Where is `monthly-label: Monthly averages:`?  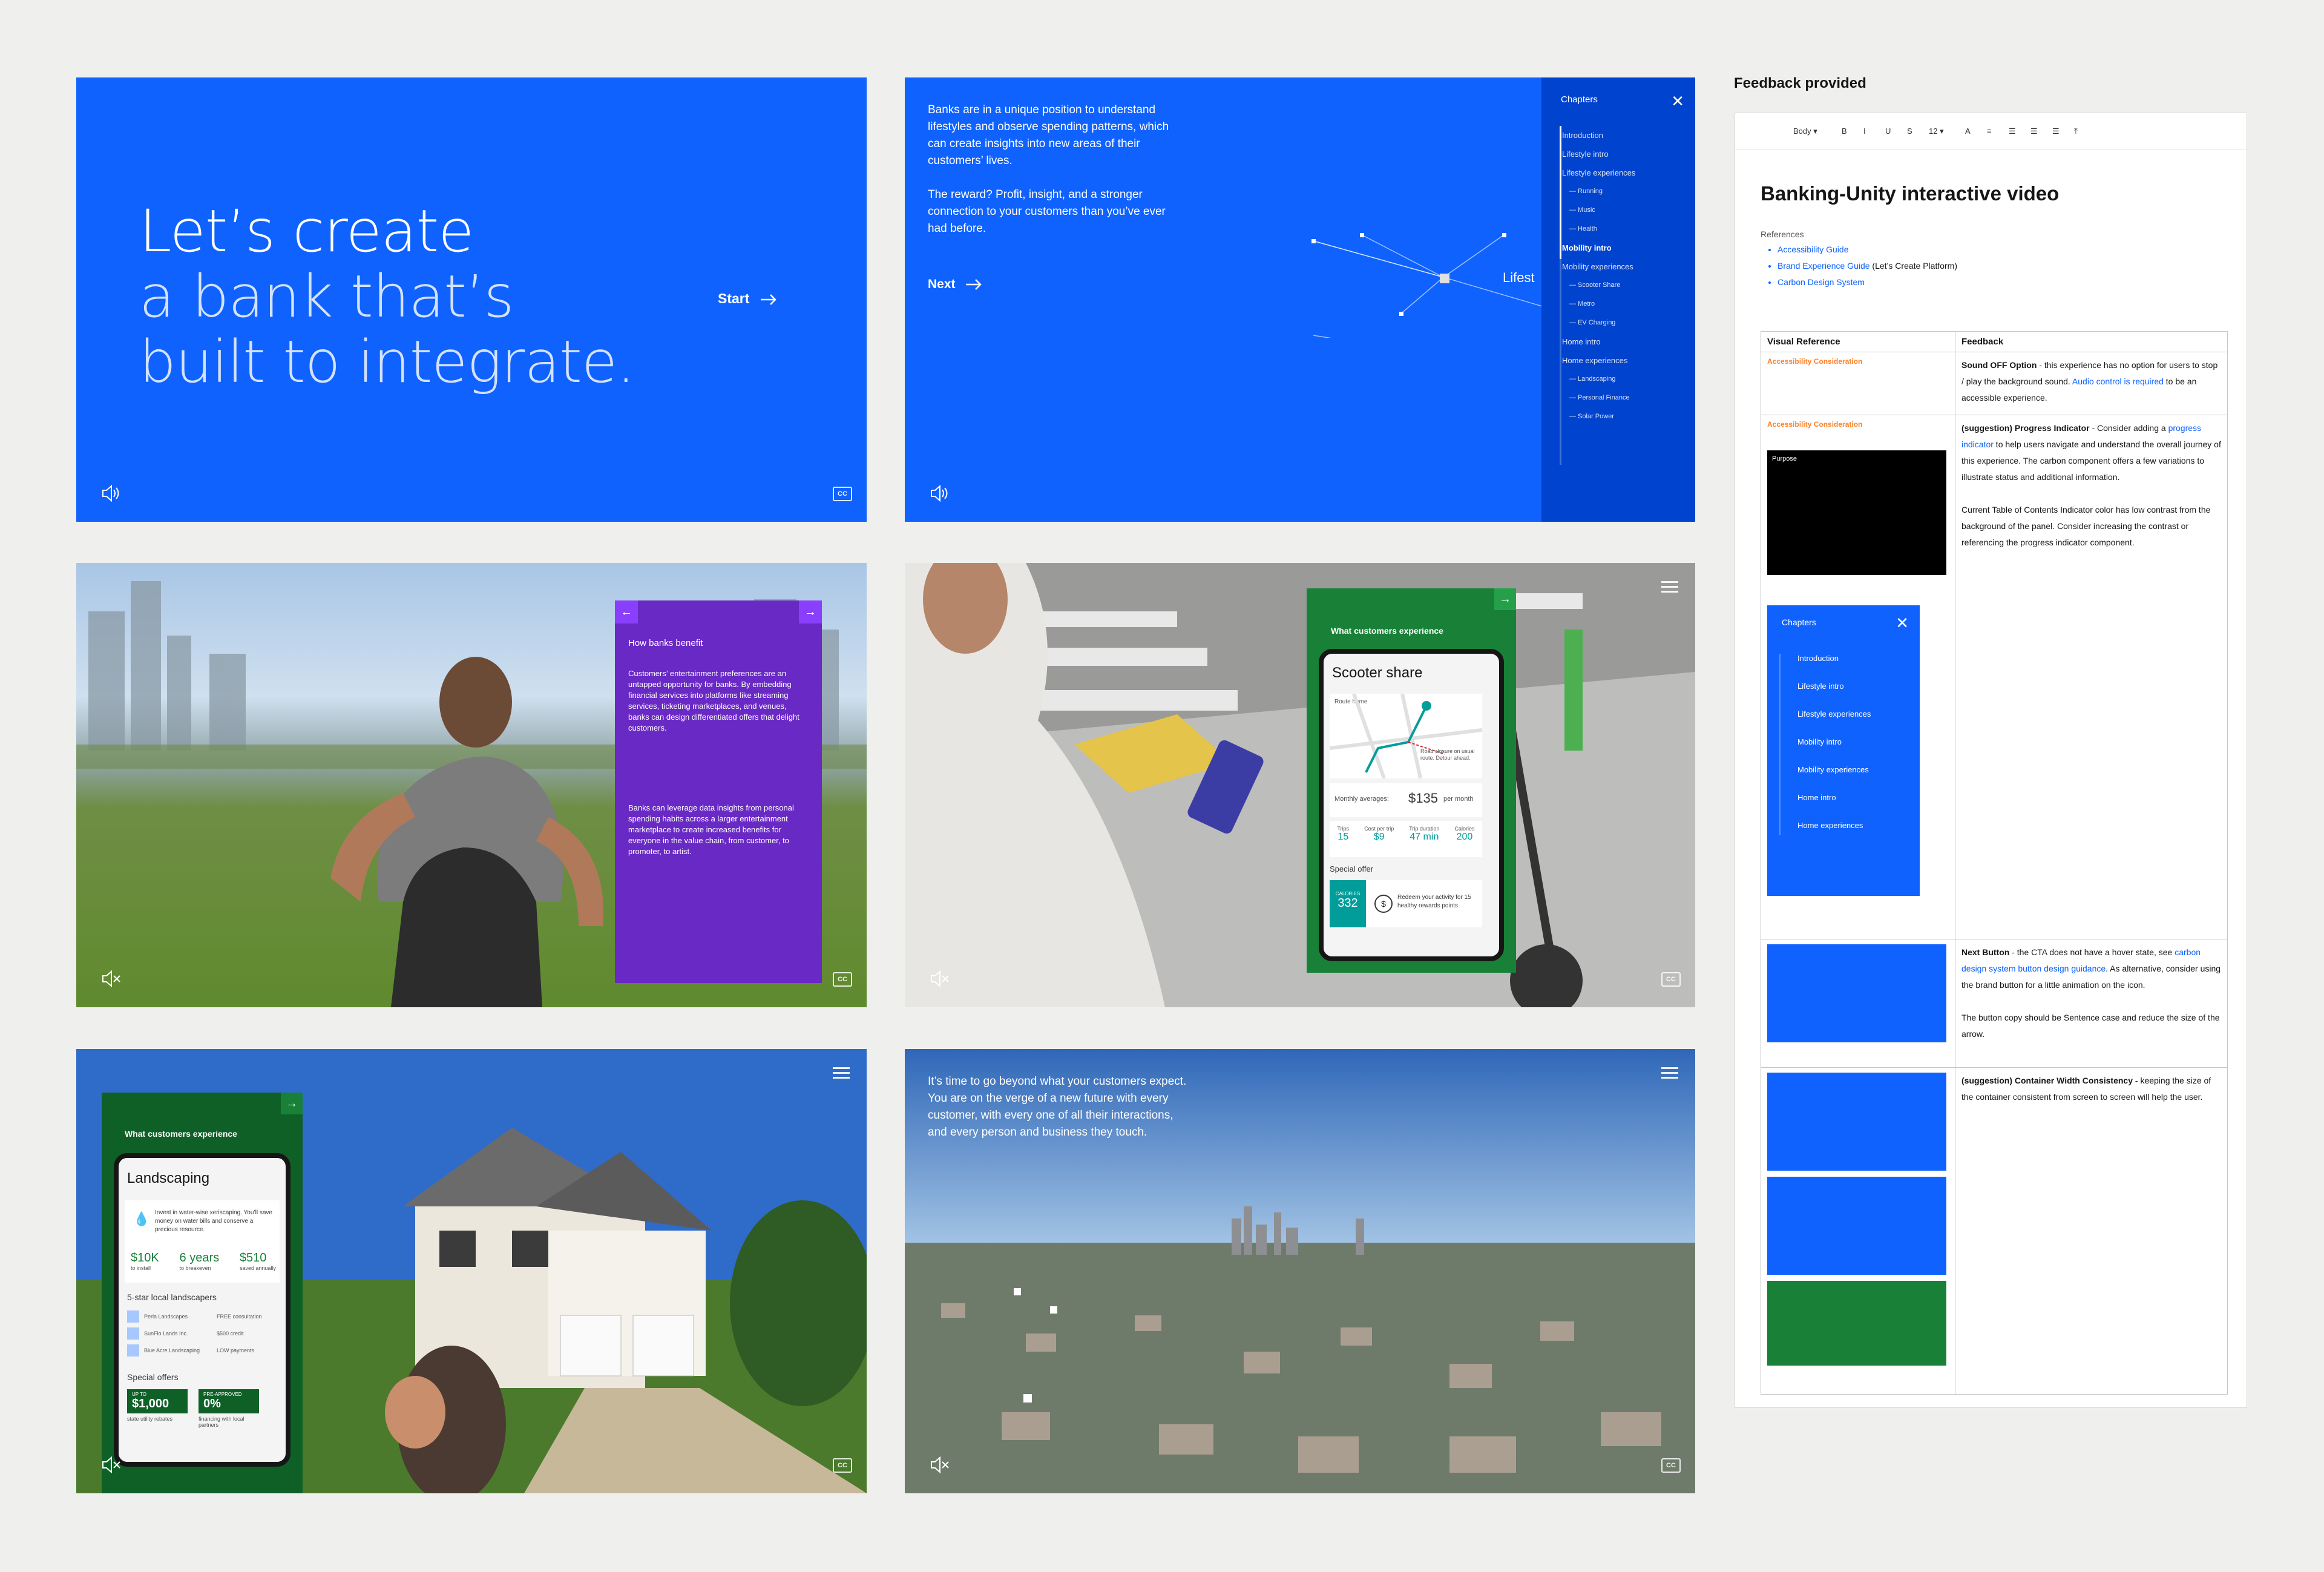 monthly-label: Monthly averages: is located at coordinates (1361, 799).